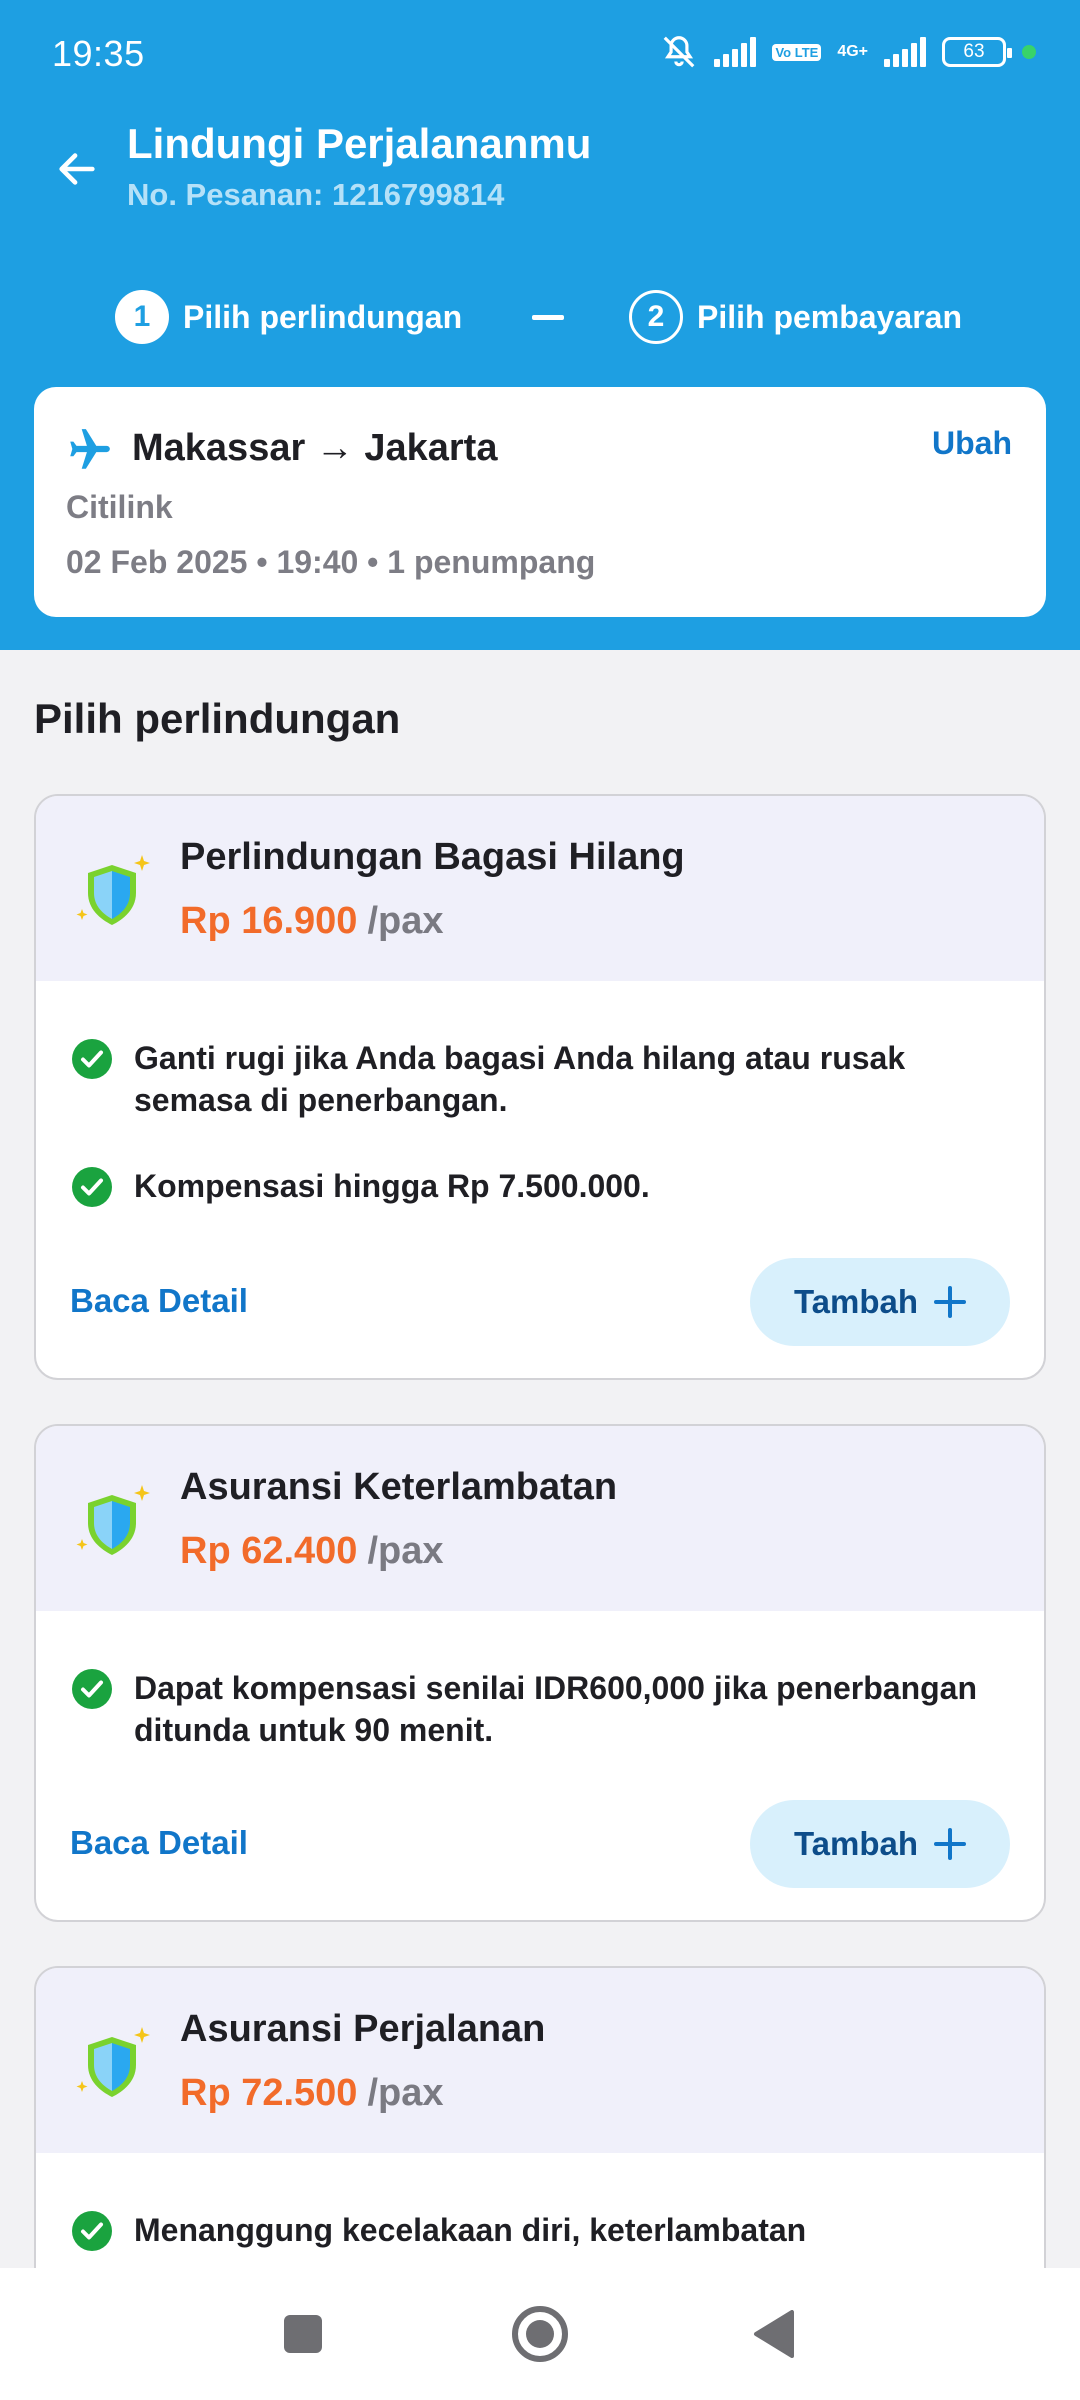  What do you see at coordinates (540, 1518) in the screenshot?
I see `card-header: Asuransi Keterlambatan Rp 62.400/pax` at bounding box center [540, 1518].